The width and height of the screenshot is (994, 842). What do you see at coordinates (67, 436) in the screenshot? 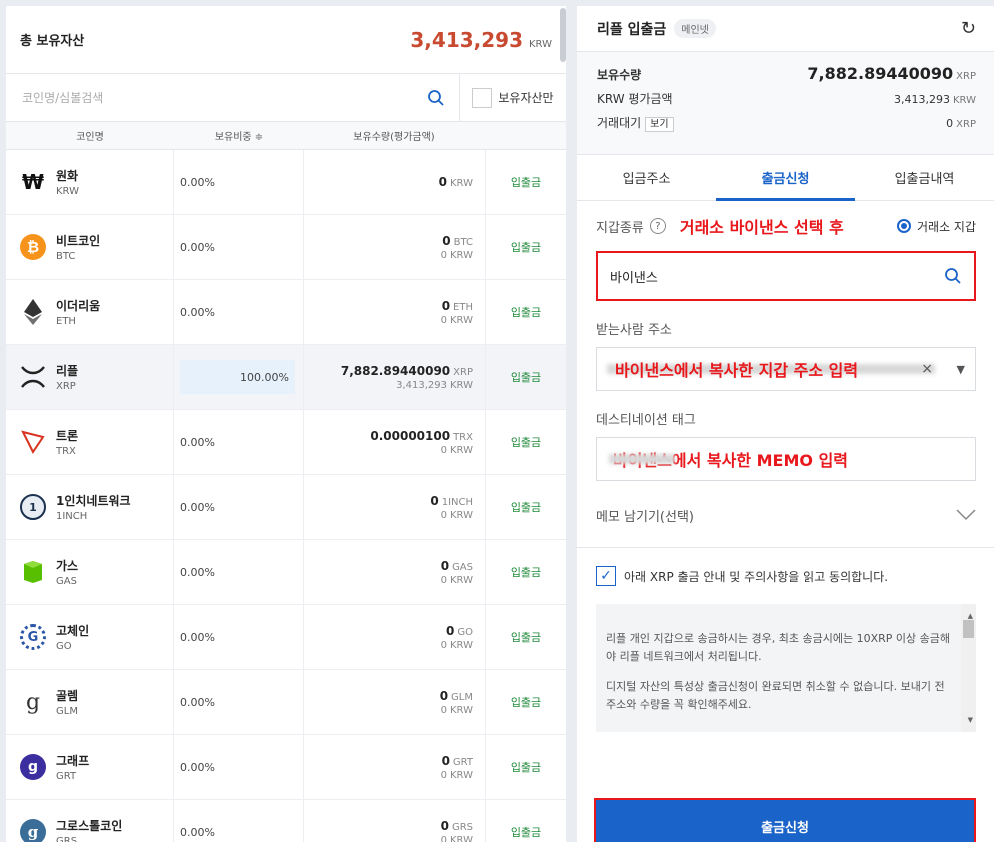
I see `coin-name: 트론` at bounding box center [67, 436].